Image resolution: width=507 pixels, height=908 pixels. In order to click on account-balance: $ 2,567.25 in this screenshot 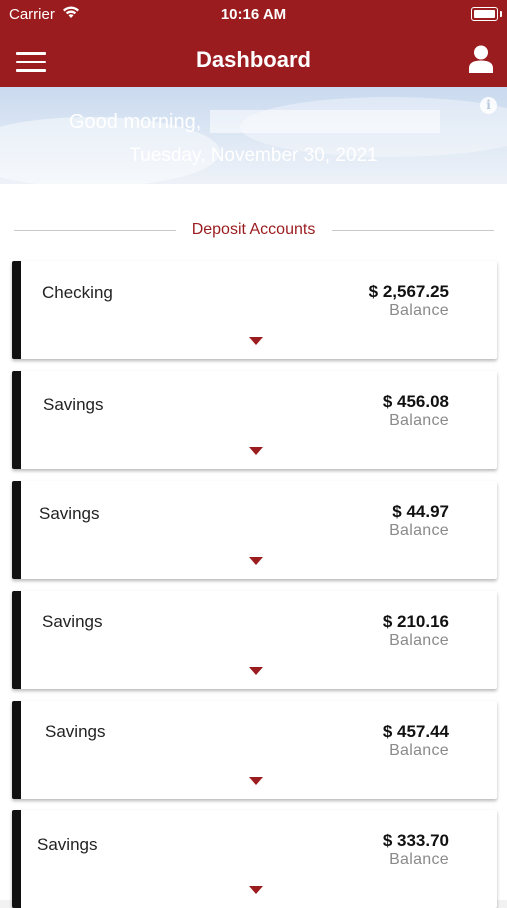, I will do `click(408, 291)`.